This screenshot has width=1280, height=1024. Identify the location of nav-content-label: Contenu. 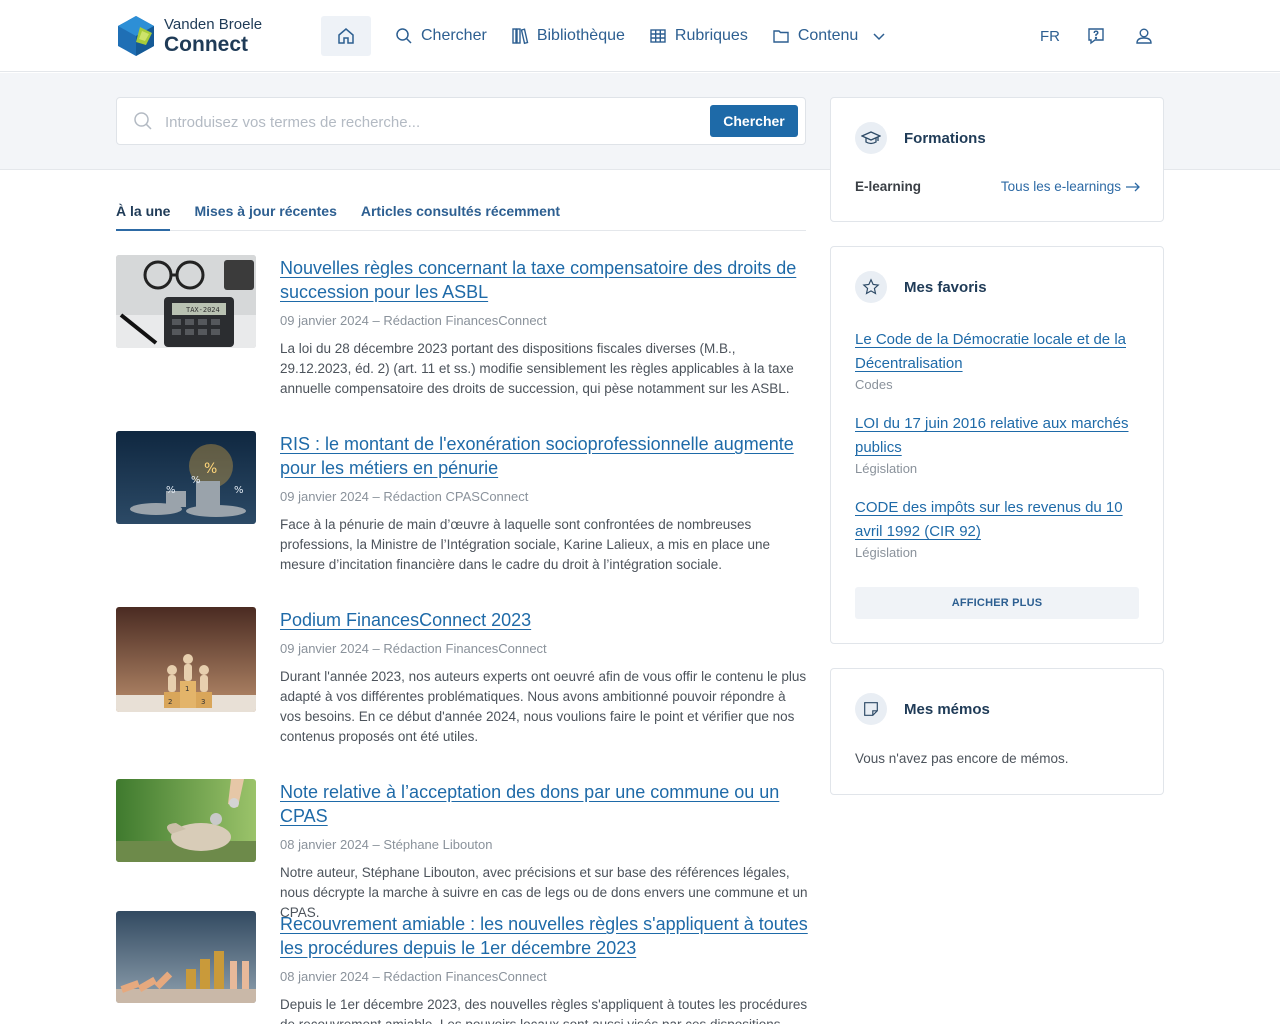
(828, 35).